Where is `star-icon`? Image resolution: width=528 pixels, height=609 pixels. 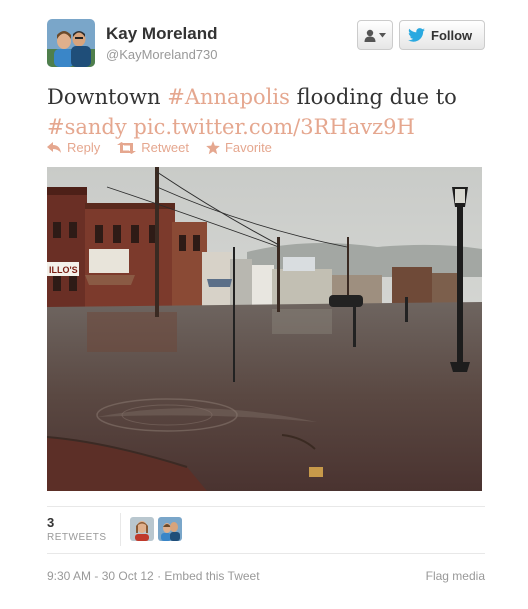 star-icon is located at coordinates (213, 147).